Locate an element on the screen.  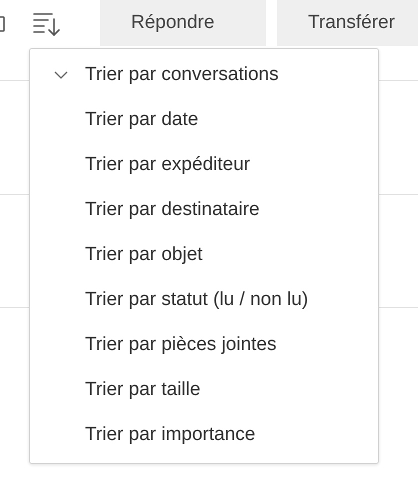
menu-item: Trier par pièces jointes is located at coordinates (204, 344).